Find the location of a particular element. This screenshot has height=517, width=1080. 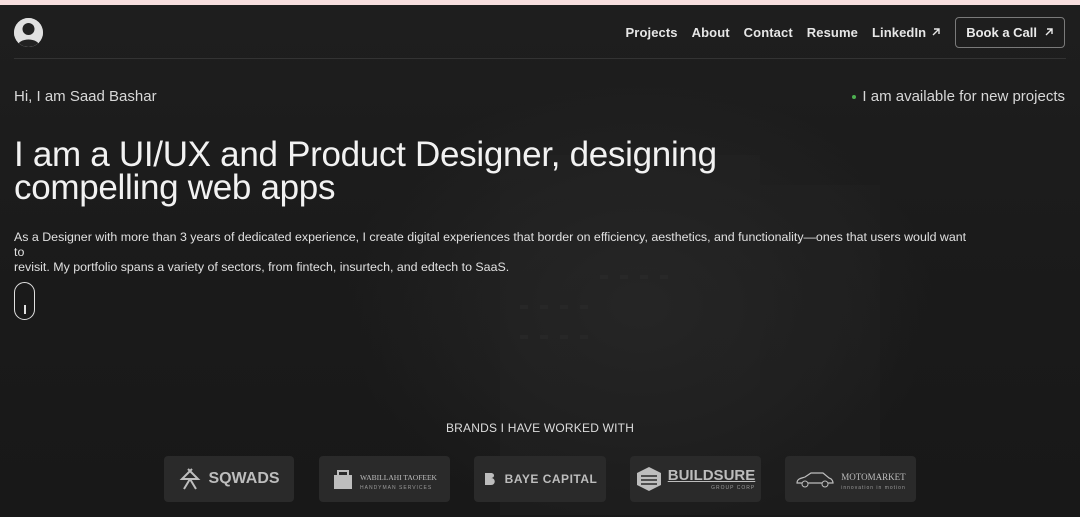

nav-label: Contact is located at coordinates (768, 32).